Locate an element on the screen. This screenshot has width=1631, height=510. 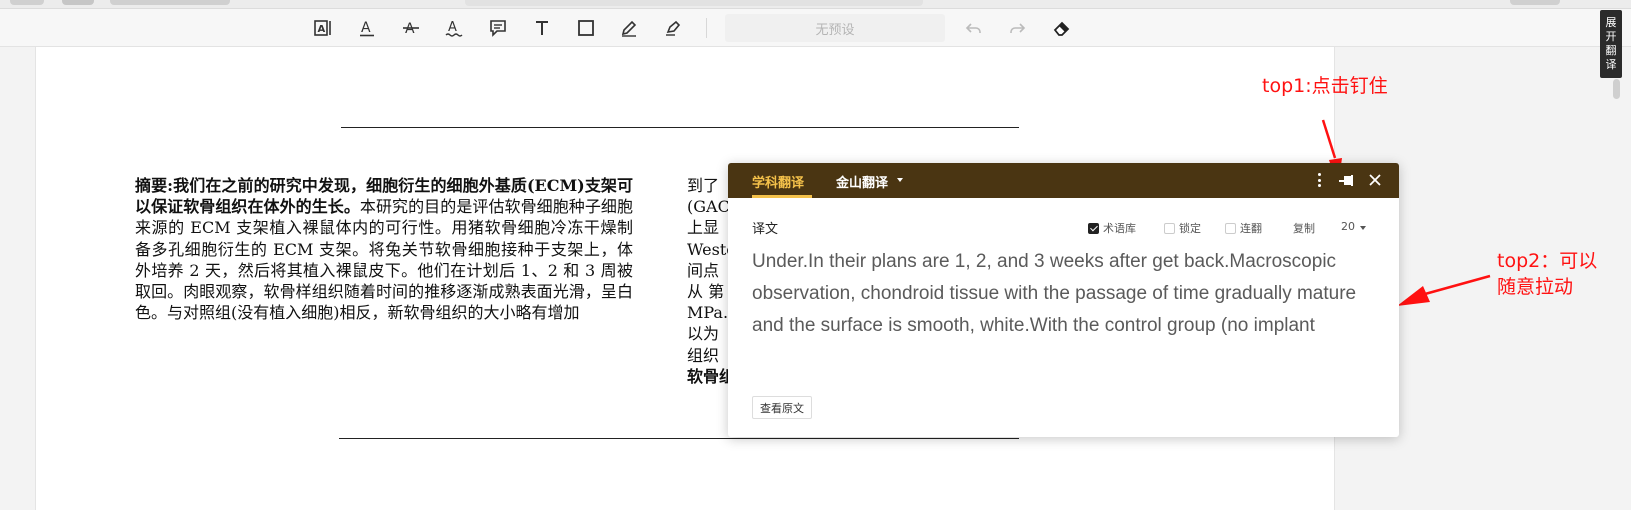
text-icon is located at coordinates (542, 28).